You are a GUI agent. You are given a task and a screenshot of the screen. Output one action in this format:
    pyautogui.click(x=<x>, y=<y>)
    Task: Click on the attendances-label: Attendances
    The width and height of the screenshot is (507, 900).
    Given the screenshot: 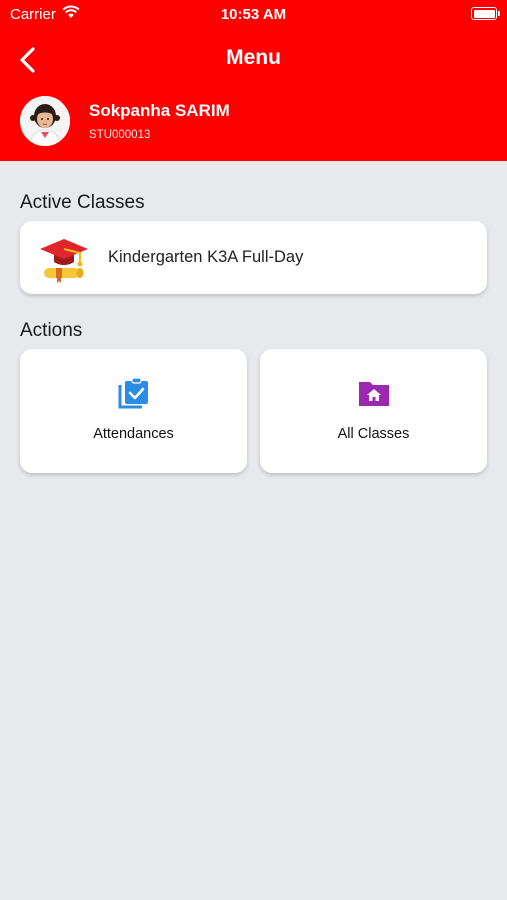 What is the action you would take?
    pyautogui.click(x=133, y=434)
    